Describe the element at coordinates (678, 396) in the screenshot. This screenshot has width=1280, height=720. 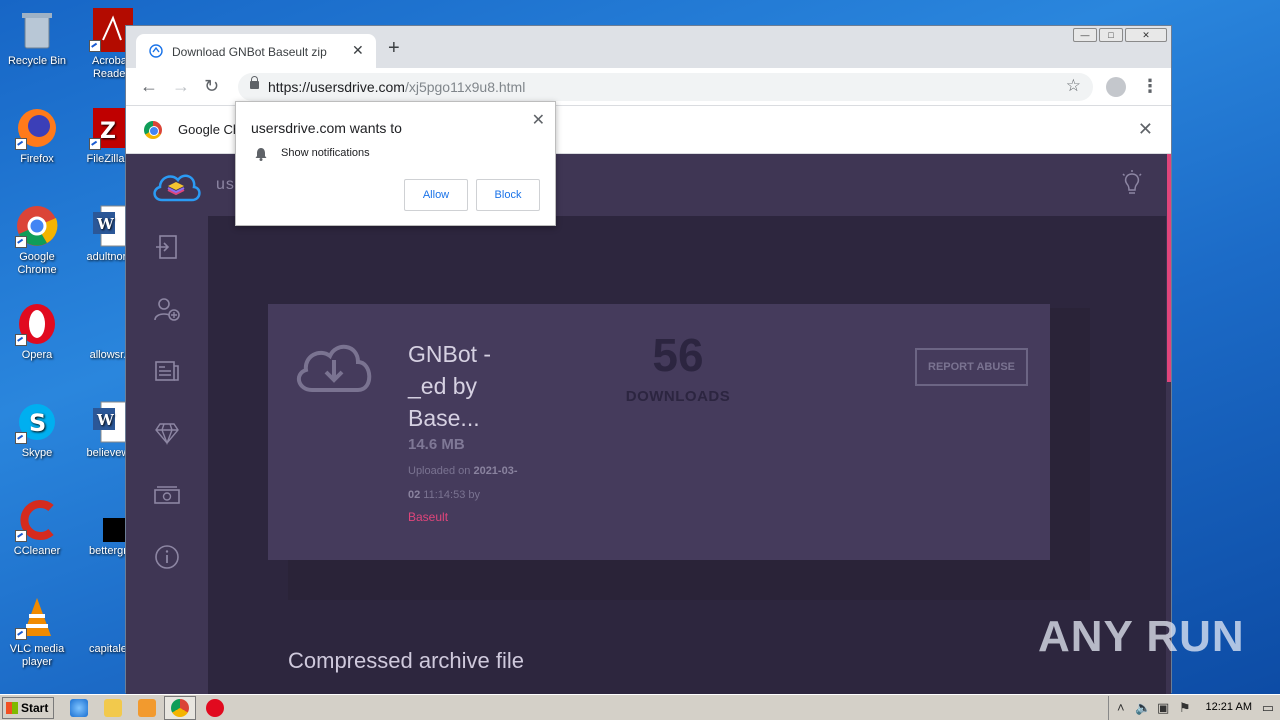
I see `downloads-label: DOWNLOADS` at that location.